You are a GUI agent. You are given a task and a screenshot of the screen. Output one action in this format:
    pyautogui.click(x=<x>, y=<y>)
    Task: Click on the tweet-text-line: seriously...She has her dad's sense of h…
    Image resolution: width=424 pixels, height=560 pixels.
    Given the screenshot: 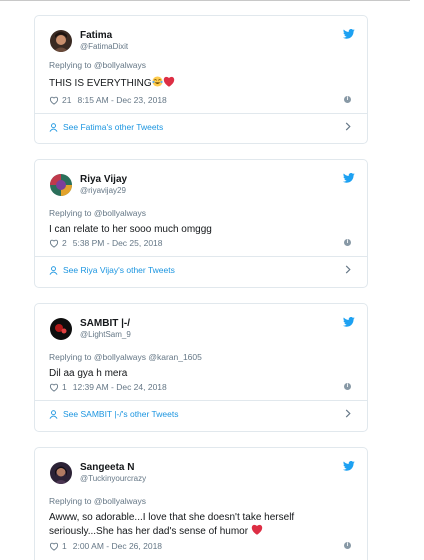 What is the action you would take?
    pyautogui.click(x=199, y=531)
    